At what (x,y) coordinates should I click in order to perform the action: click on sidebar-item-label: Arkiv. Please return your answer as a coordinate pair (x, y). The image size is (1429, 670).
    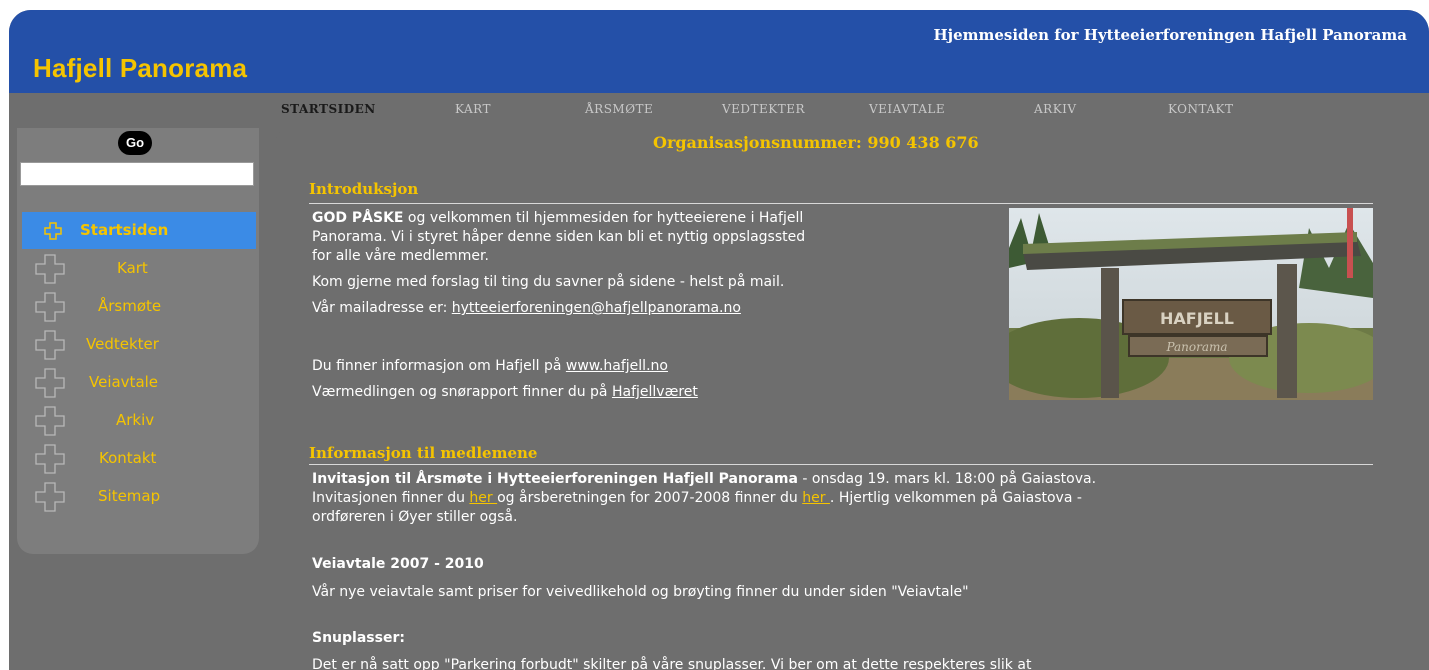
    Looking at the image, I should click on (135, 420).